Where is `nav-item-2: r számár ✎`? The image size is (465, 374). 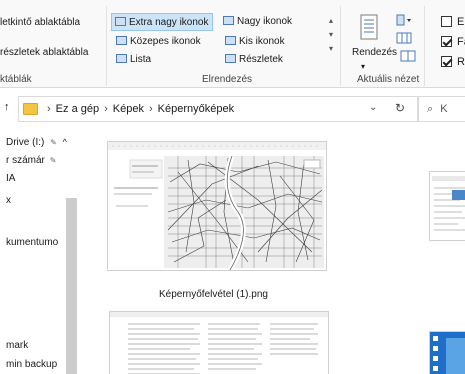
nav-item-2: r számár ✎ is located at coordinates (31, 160).